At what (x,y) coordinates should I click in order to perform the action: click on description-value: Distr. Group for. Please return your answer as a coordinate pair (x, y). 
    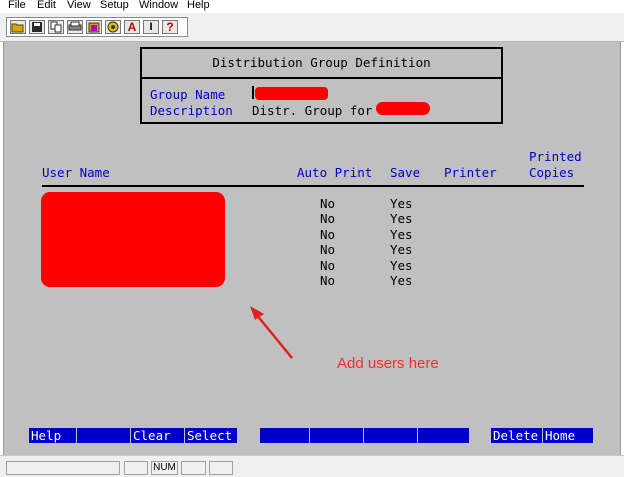
    Looking at the image, I should click on (312, 110).